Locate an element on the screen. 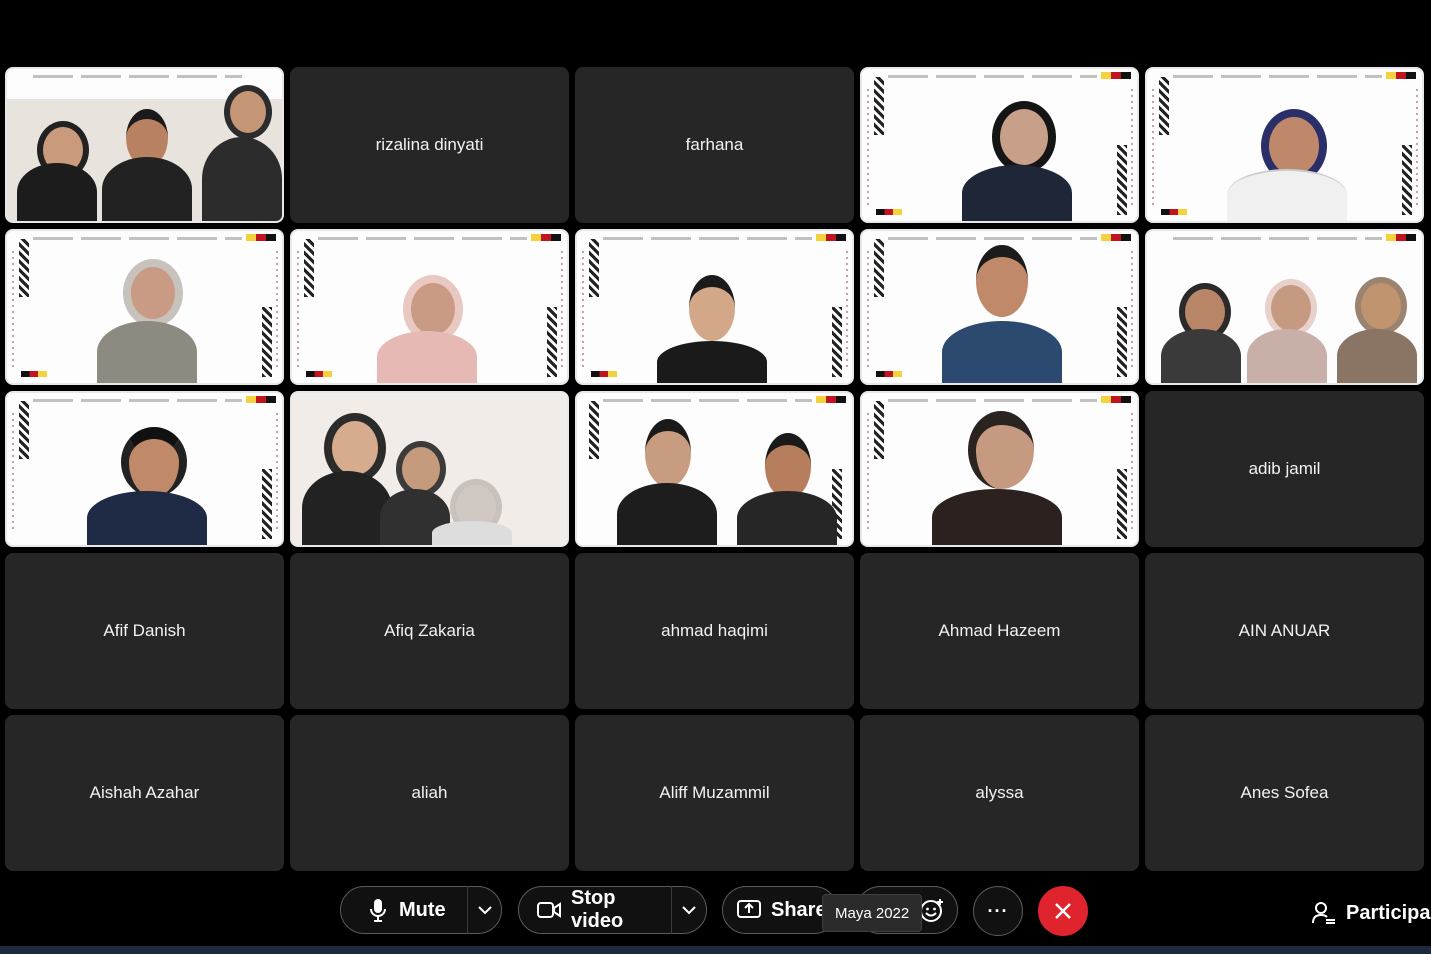  stop-video-button: Stop video is located at coordinates (595, 910).